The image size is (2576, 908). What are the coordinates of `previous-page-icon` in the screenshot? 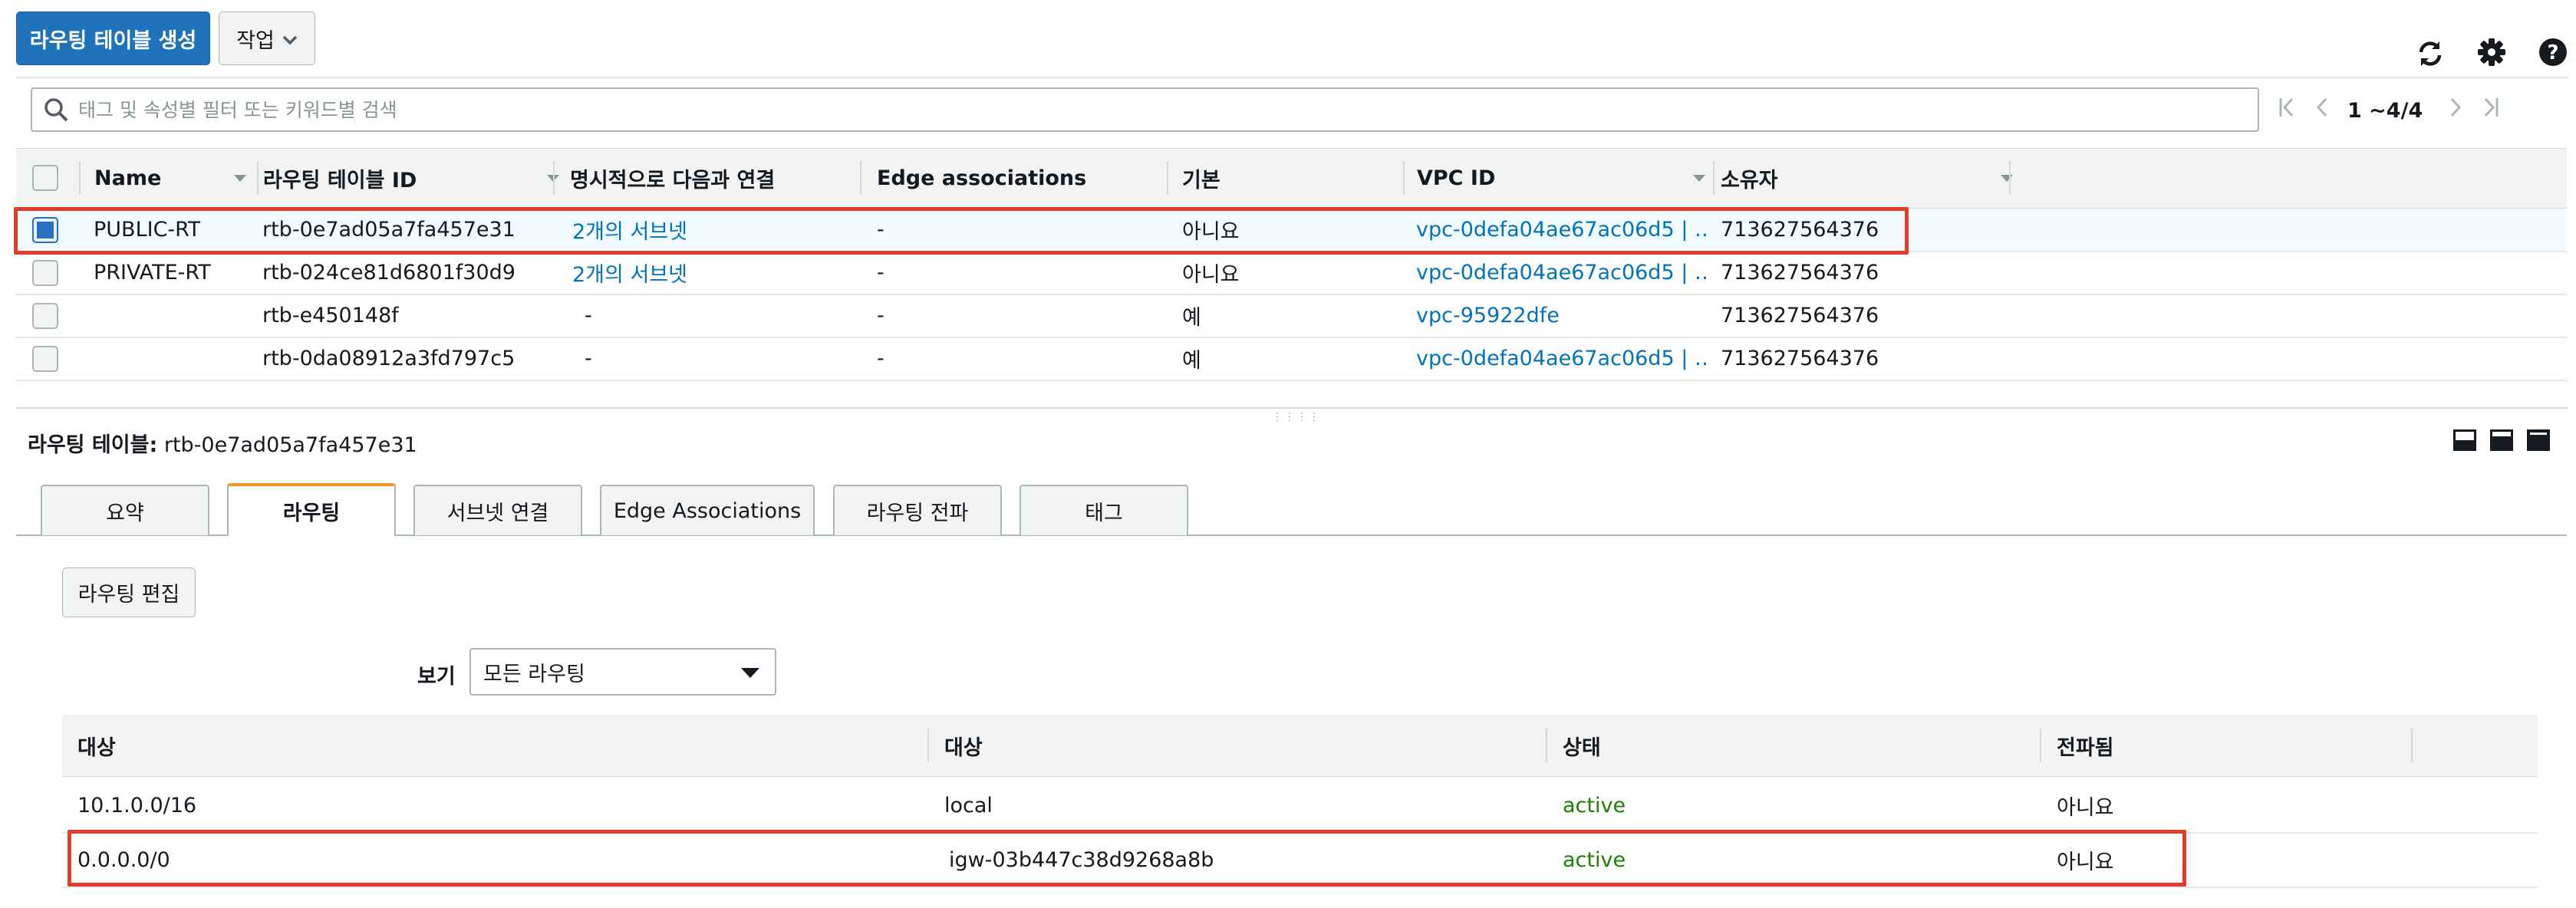 It's located at (2322, 110).